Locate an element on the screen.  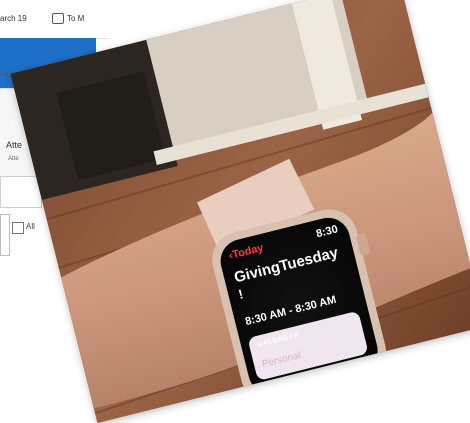
side-field is located at coordinates (5, 235).